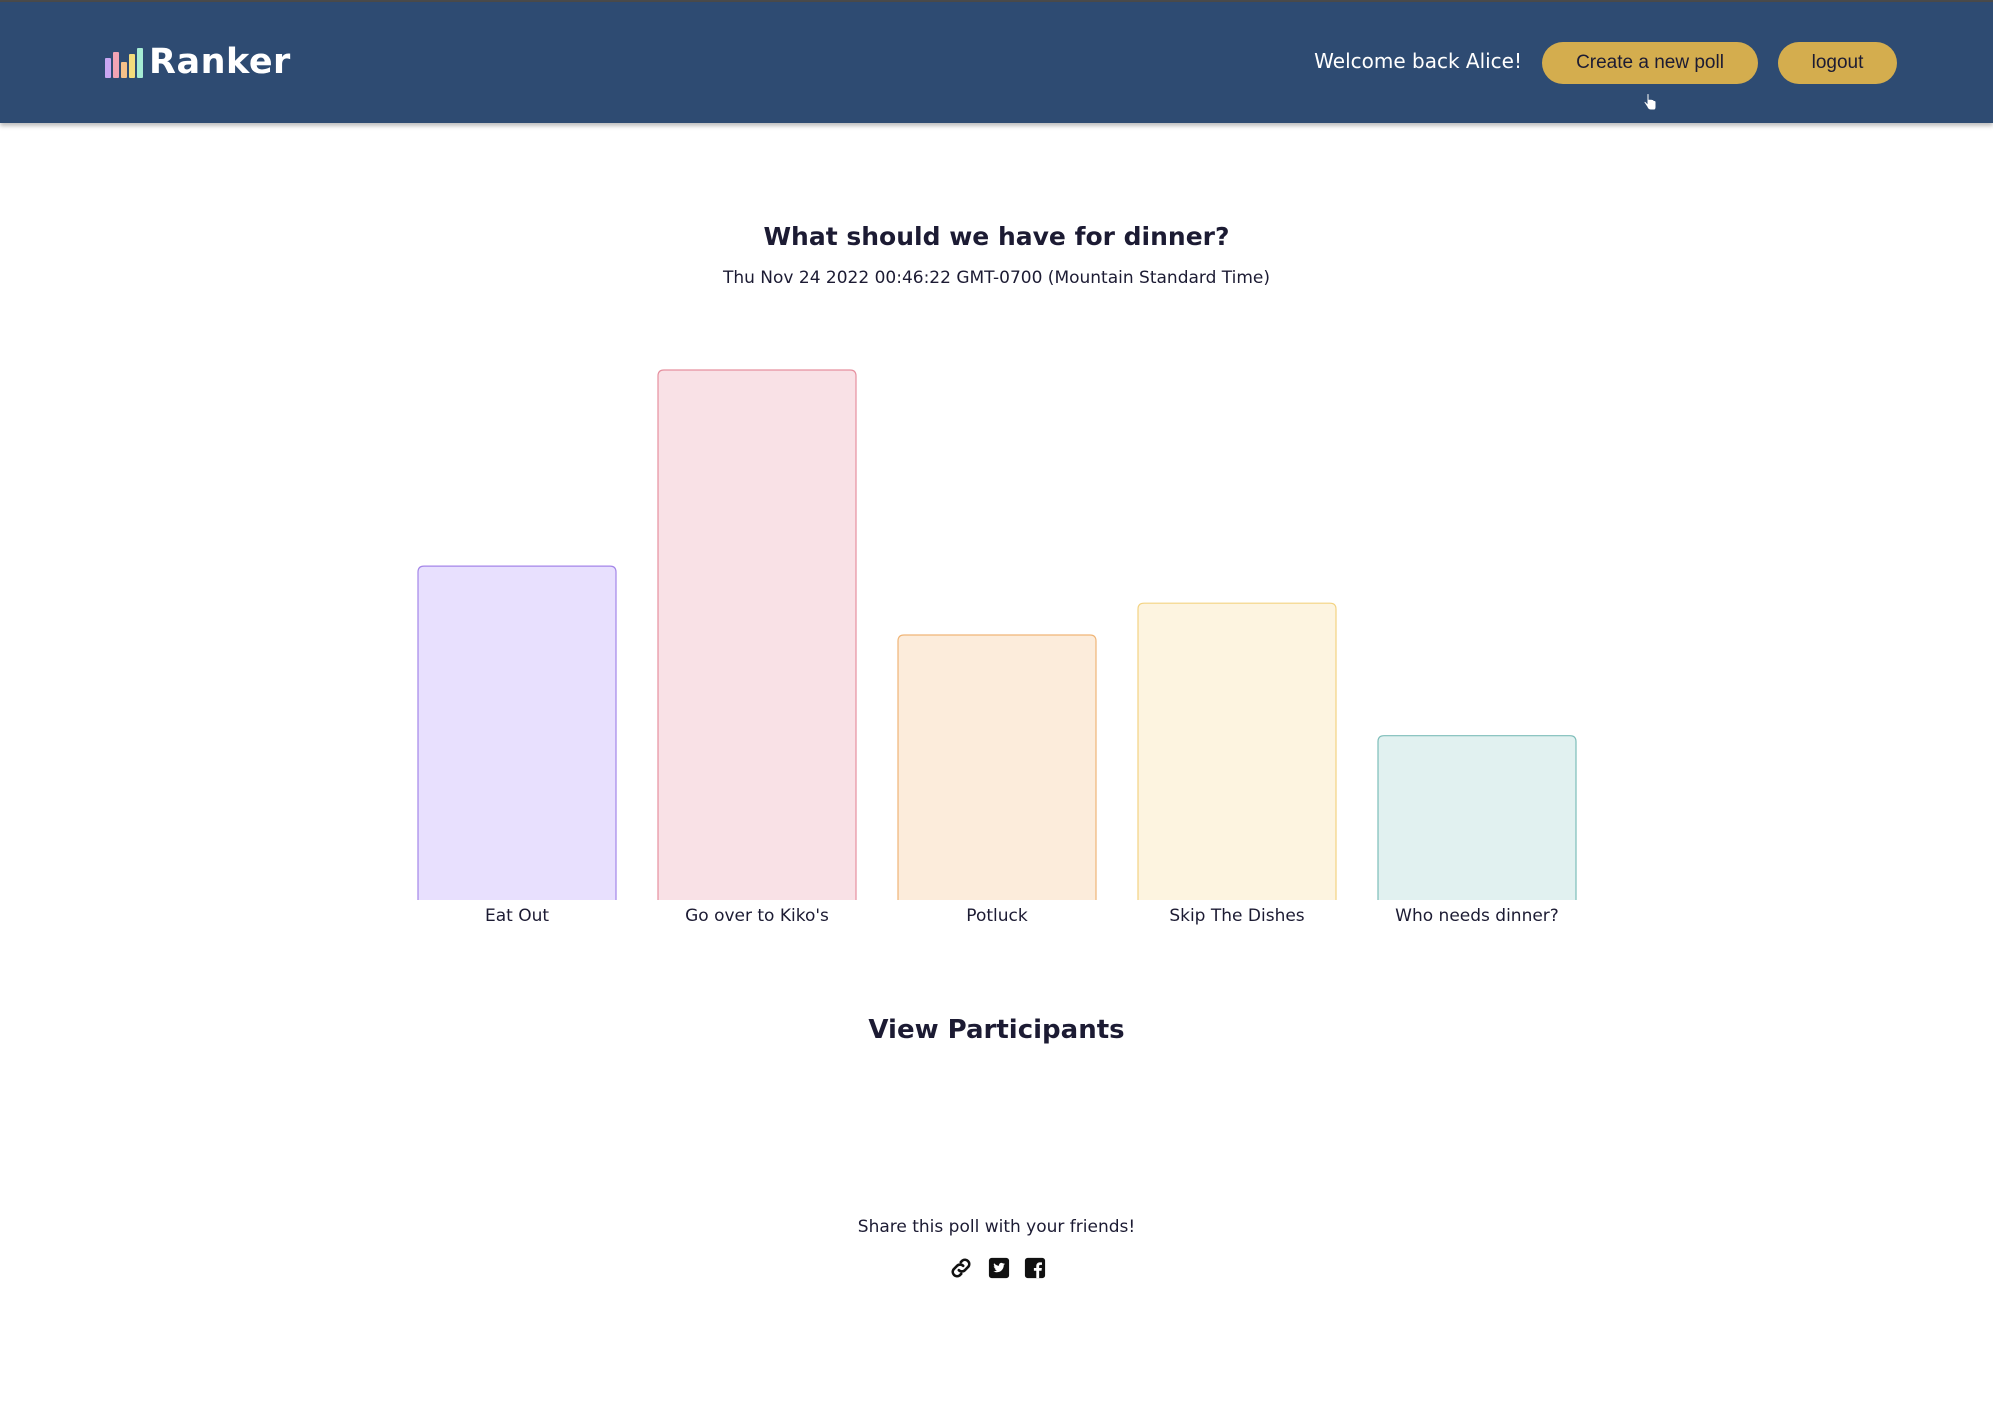 This screenshot has width=1993, height=1401. Describe the element at coordinates (1477, 817) in the screenshot. I see `bar-who-needs-dinner` at that location.